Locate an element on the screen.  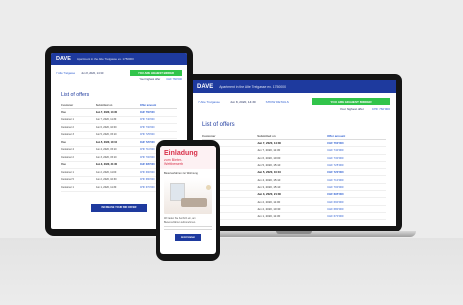
table-row: YouJun 5, 2020, 10:10CHF 720'000 is located at coordinates (294, 173).